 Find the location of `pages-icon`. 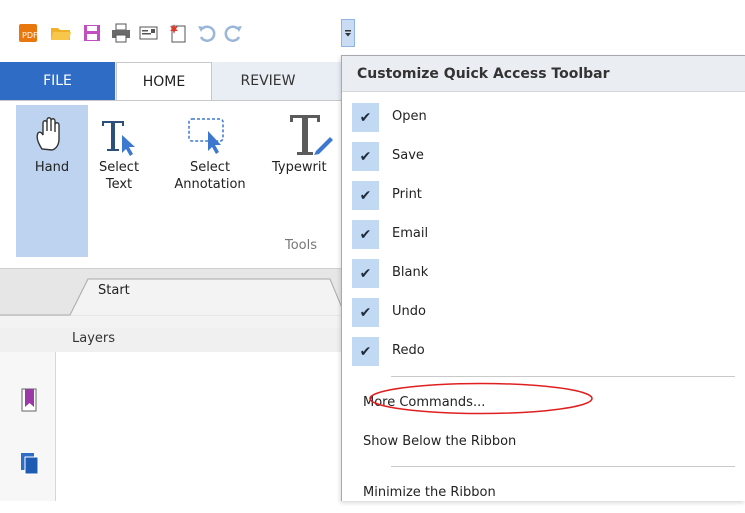

pages-icon is located at coordinates (31, 465).